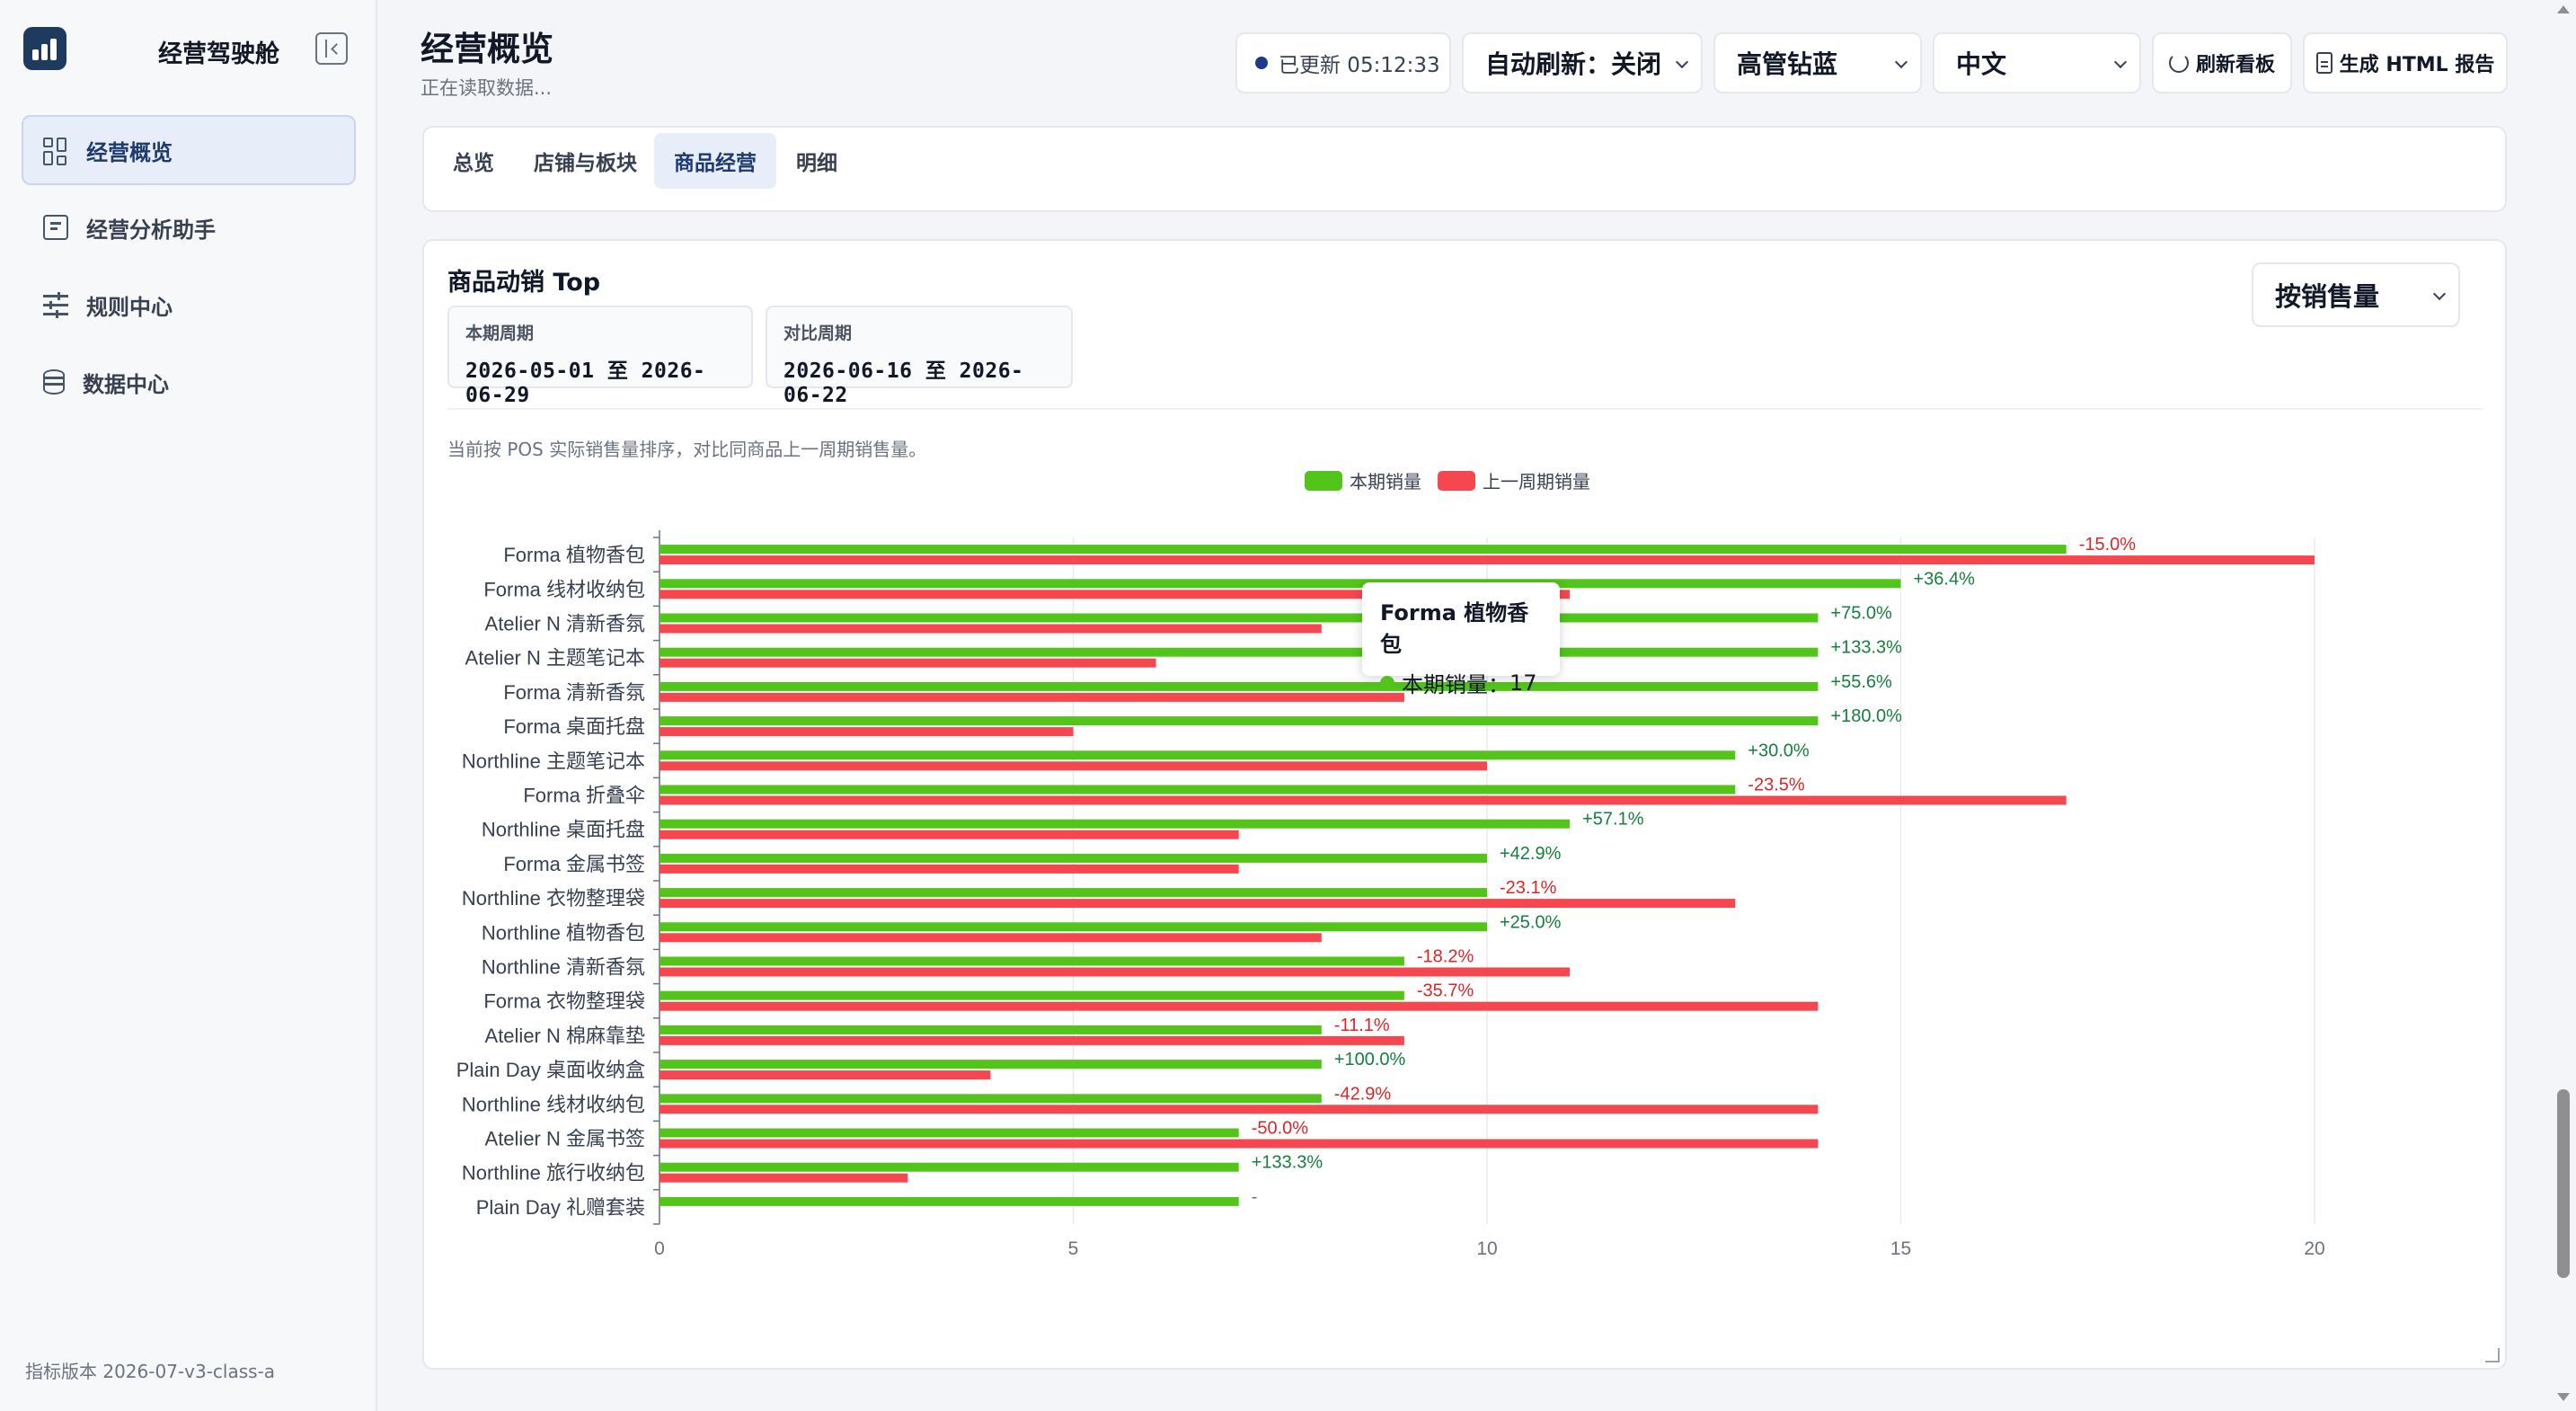 The image size is (2576, 1411). Describe the element at coordinates (1900, 1248) in the screenshot. I see `x-tick-label: 15` at that location.